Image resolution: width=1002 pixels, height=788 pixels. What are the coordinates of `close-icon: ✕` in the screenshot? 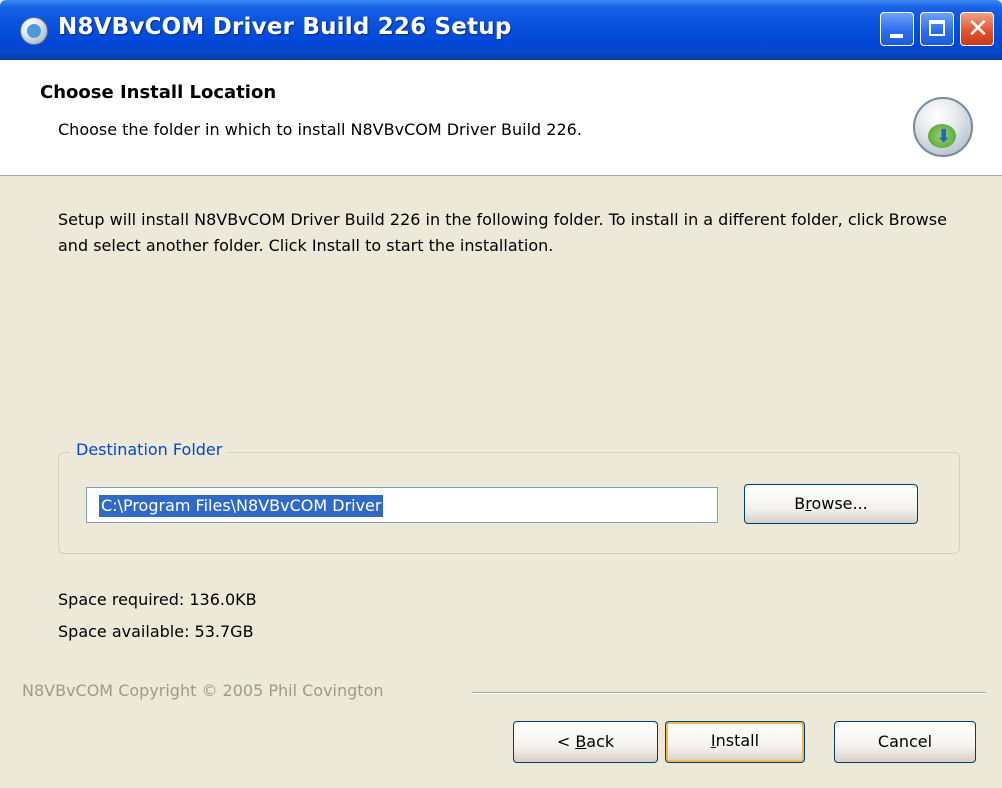 It's located at (978, 29).